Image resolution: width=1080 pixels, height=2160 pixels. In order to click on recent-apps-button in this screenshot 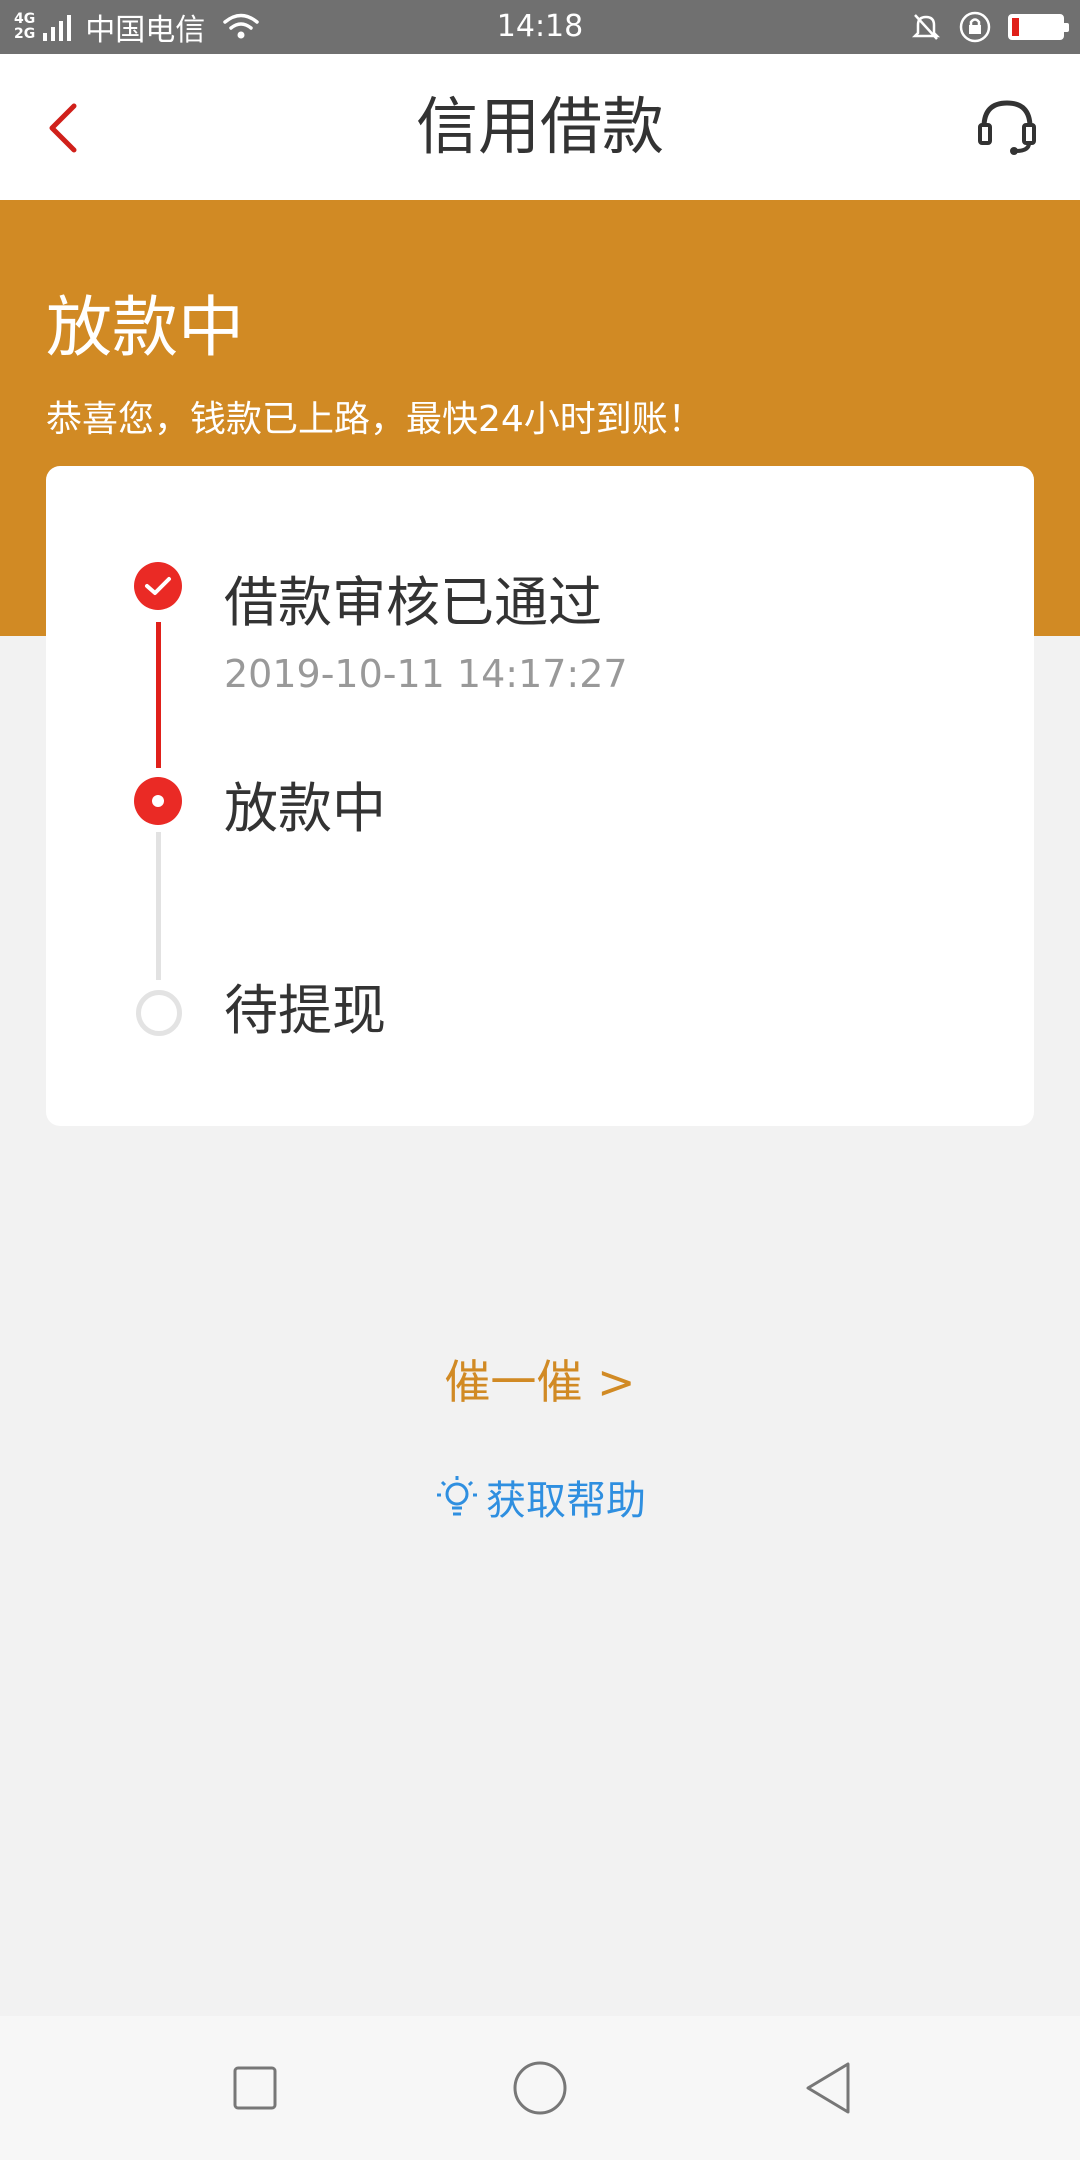, I will do `click(255, 2088)`.